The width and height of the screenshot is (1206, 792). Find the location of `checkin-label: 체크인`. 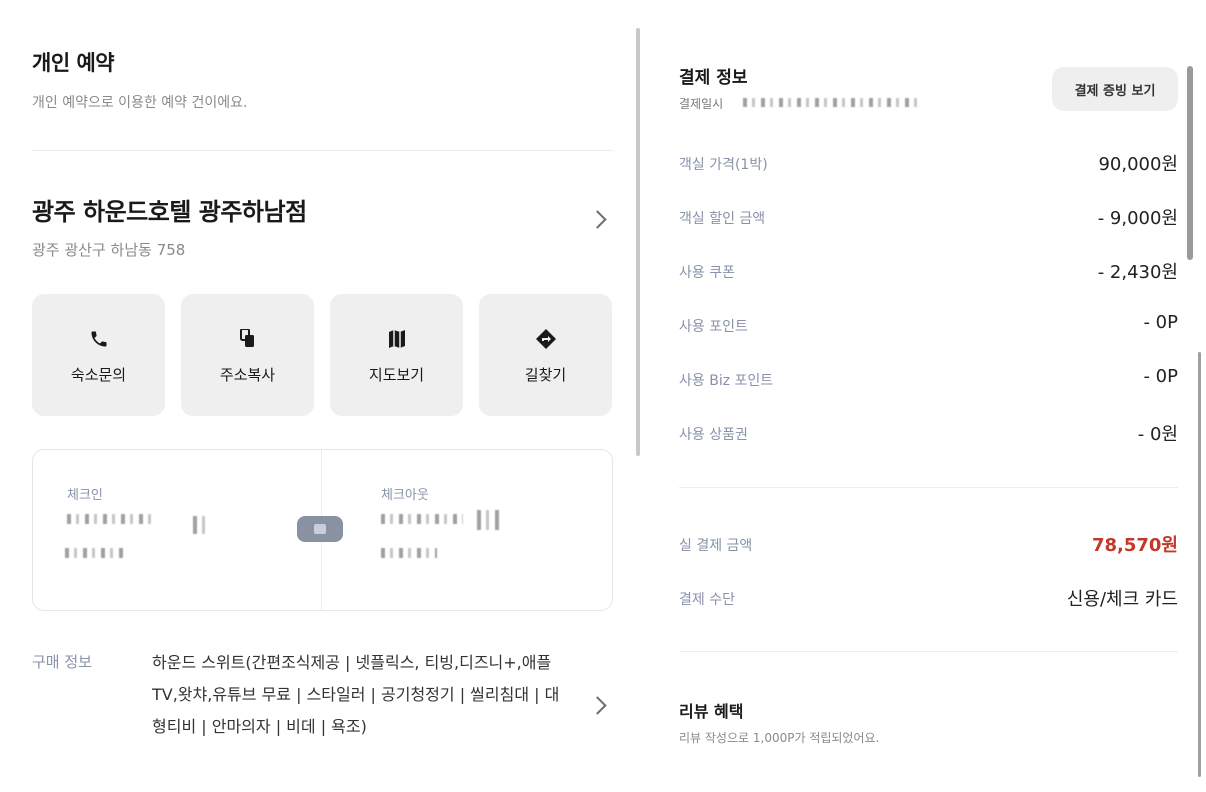

checkin-label: 체크인 is located at coordinates (85, 495).